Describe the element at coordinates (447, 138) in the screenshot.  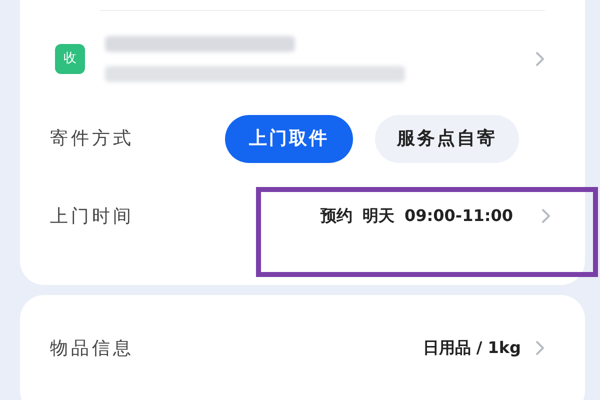
I see `method-option: 服务点自寄` at that location.